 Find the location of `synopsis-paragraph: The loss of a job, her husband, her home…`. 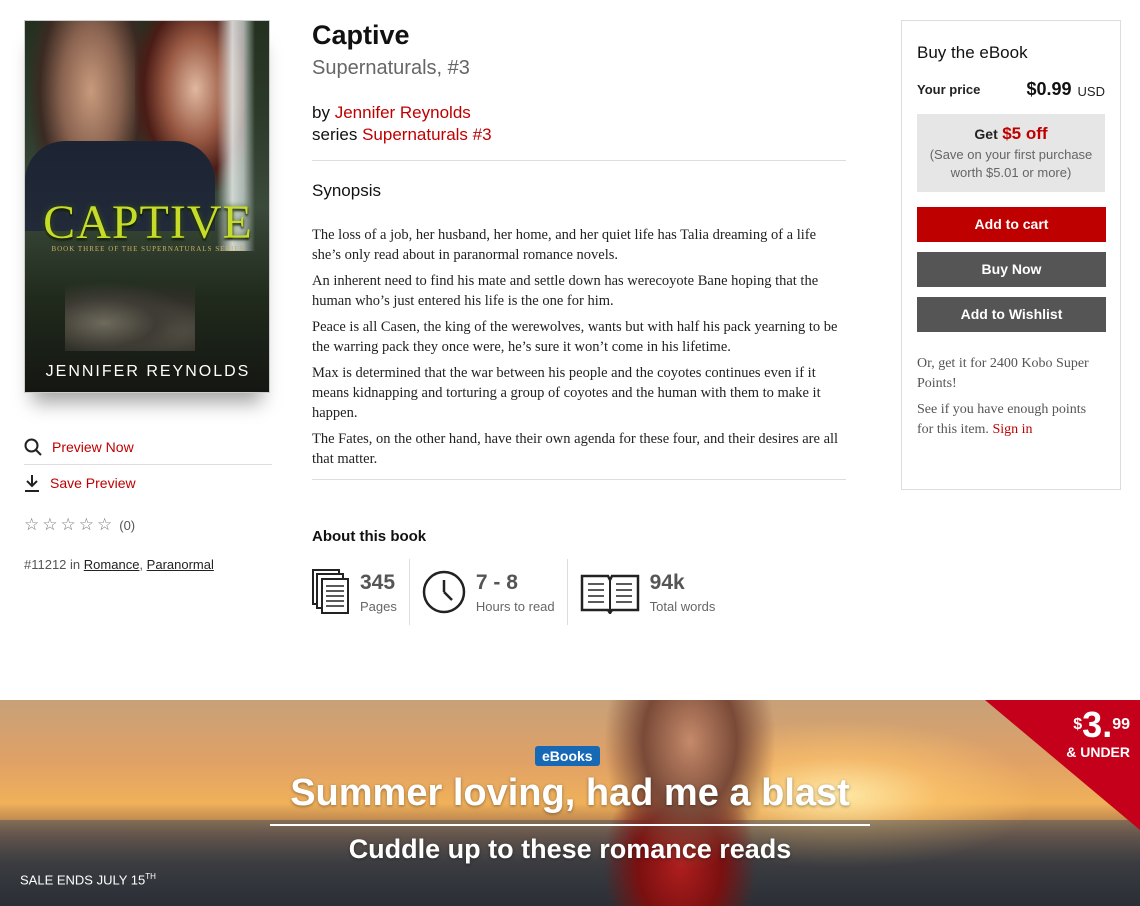

synopsis-paragraph: The loss of a job, her husband, her home… is located at coordinates (564, 245).